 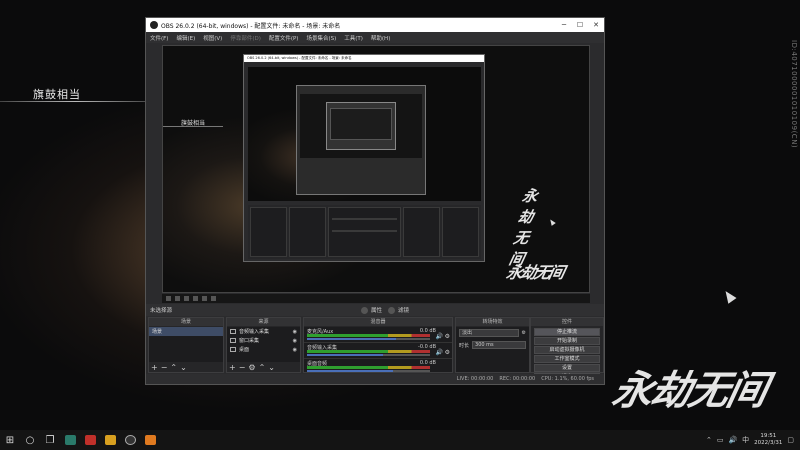 What do you see at coordinates (263, 331) in the screenshot?
I see `source-item: 音频输入采集 ◉` at bounding box center [263, 331].